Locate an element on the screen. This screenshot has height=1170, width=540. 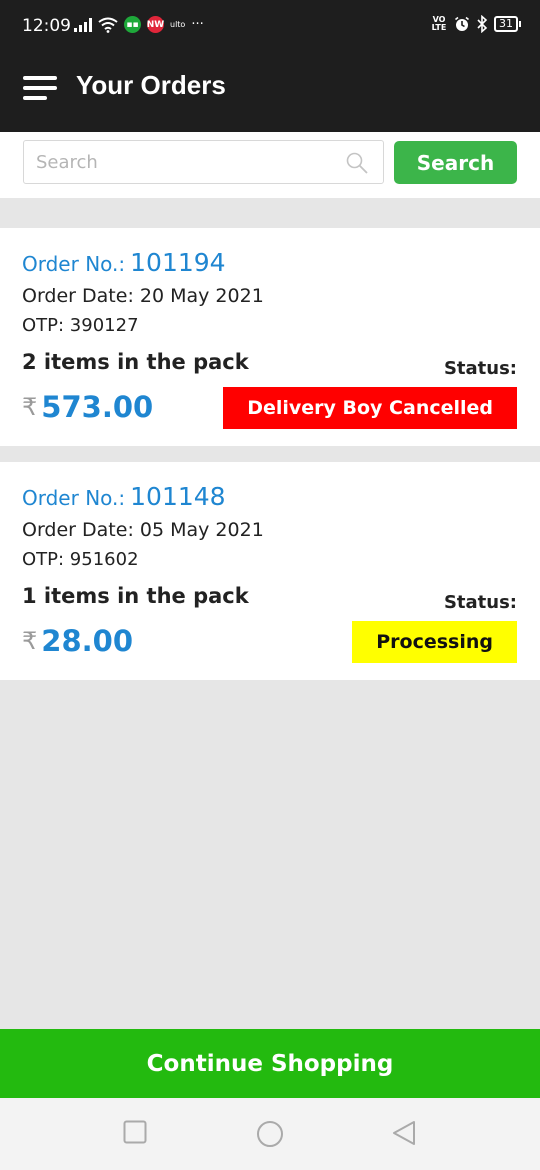
order-price-value: 573.00 is located at coordinates (97, 407).